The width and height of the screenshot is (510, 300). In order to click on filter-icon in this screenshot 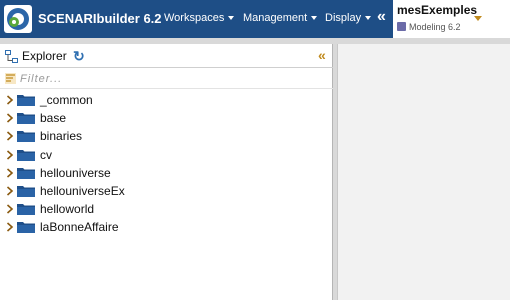, I will do `click(10, 78)`.